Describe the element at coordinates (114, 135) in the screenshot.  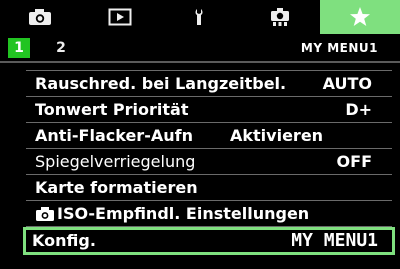
I see `menu-item-label: Anti-Flacker-Aufn` at that location.